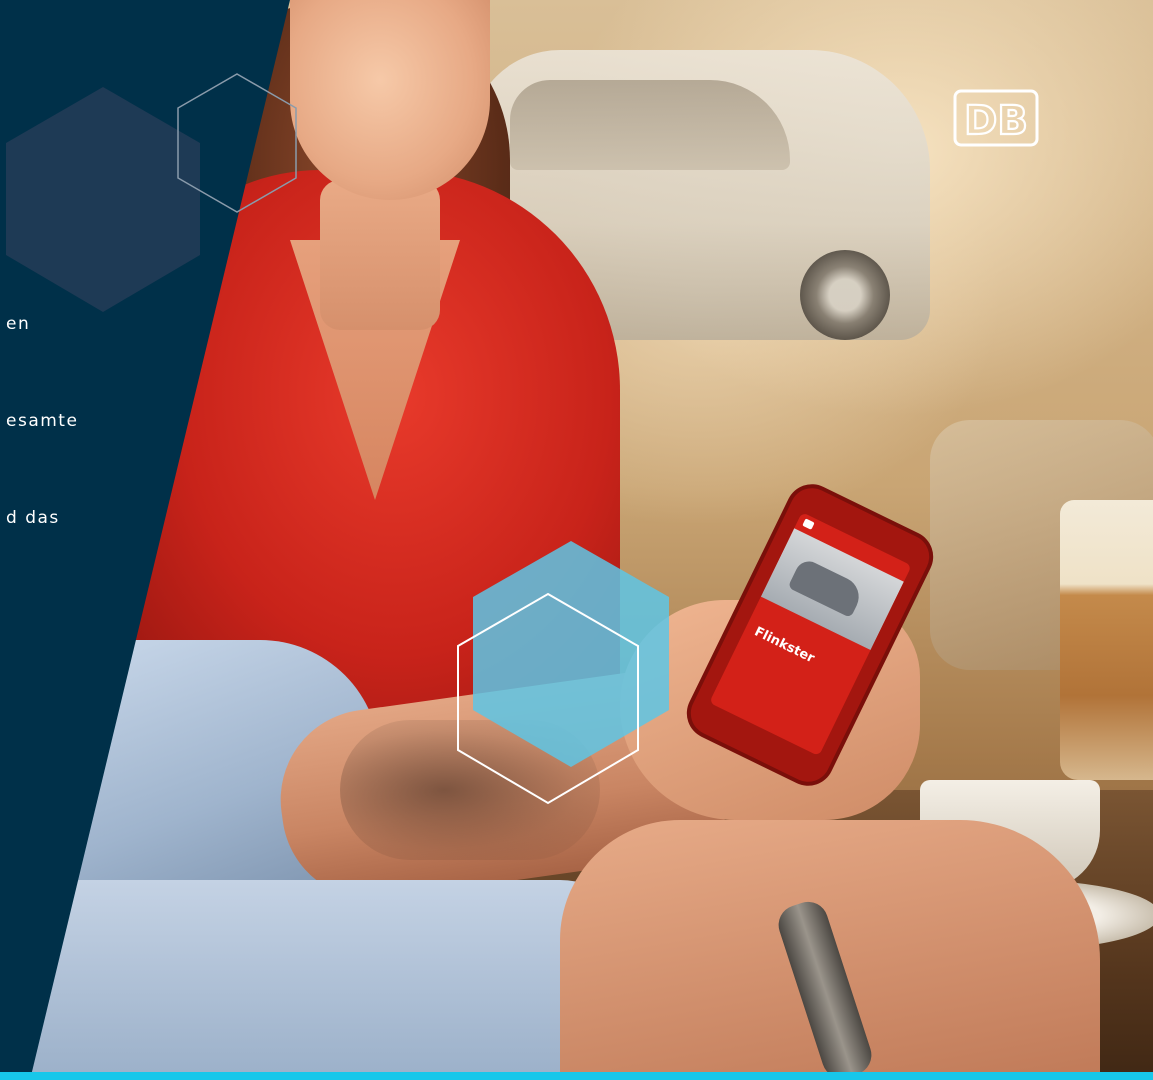  I want to click on db-logo-icon: DB, so click(996, 118).